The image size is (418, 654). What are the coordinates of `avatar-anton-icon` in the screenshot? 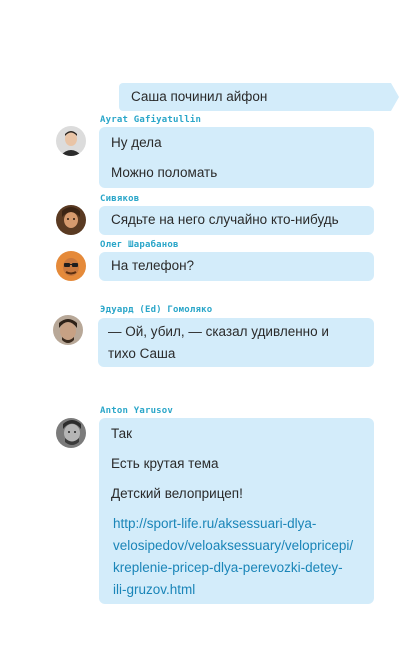 It's located at (71, 433).